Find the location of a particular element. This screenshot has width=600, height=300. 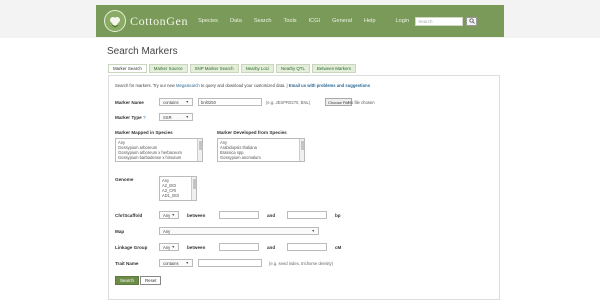

nav-data: Data is located at coordinates (236, 21).